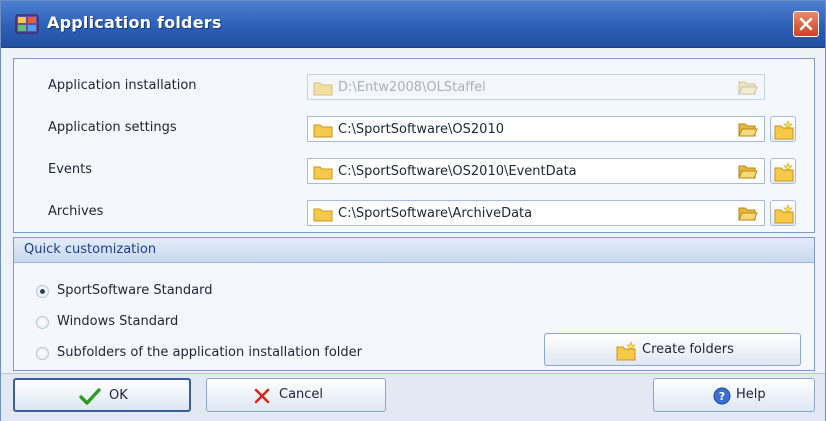 This screenshot has width=826, height=421. What do you see at coordinates (421, 129) in the screenshot?
I see `path-text: C:\SportSoftware\OS2010` at bounding box center [421, 129].